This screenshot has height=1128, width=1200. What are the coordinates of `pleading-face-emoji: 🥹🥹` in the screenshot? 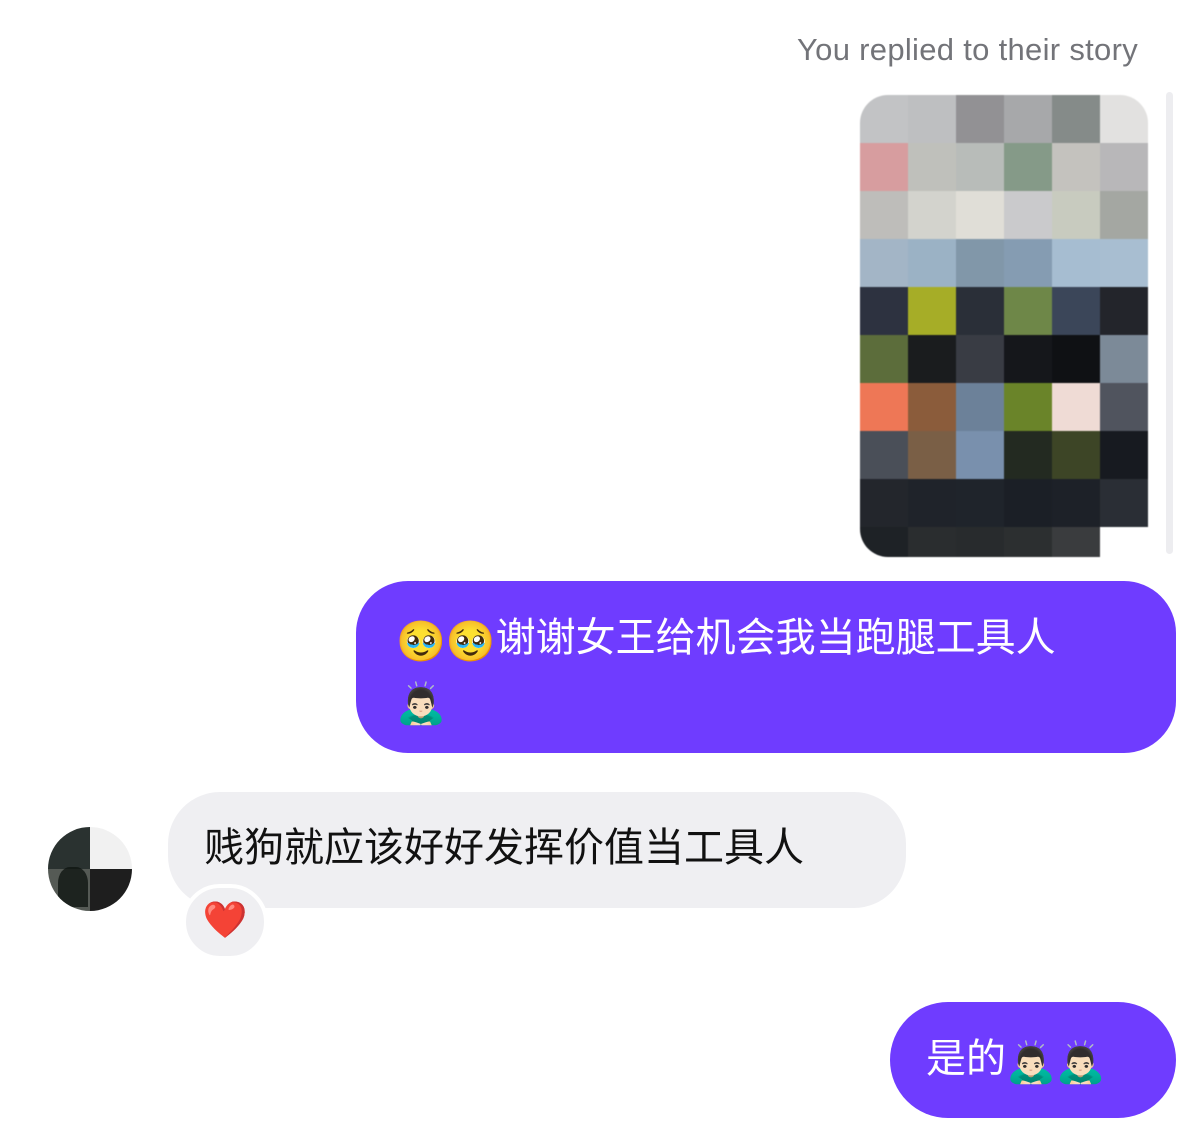 It's located at (446, 642).